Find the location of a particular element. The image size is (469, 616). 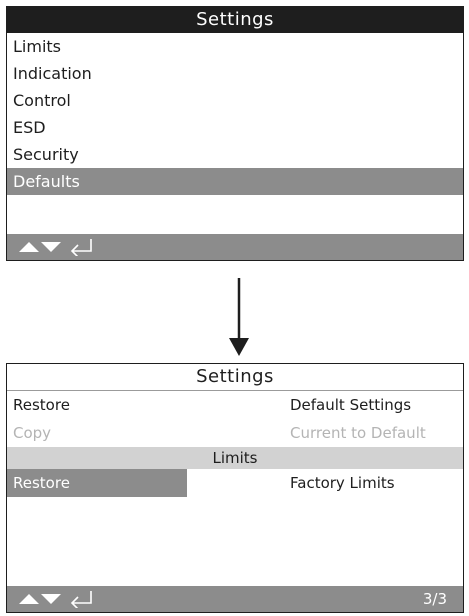

restore-label: Restore is located at coordinates (41, 405).